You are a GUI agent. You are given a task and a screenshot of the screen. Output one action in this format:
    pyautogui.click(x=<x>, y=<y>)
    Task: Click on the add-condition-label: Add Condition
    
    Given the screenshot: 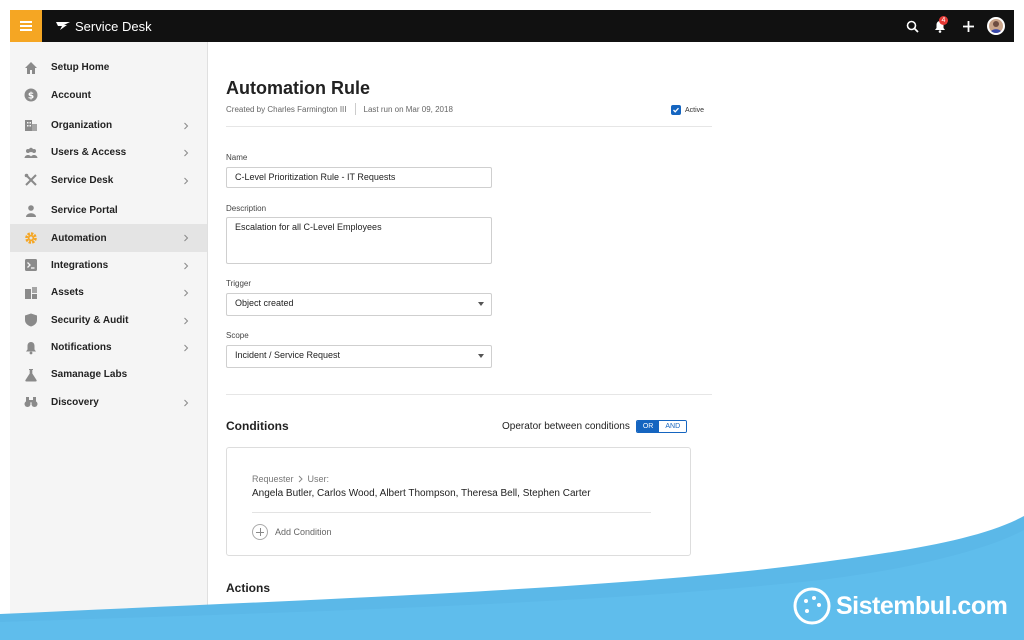 What is the action you would take?
    pyautogui.click(x=303, y=532)
    